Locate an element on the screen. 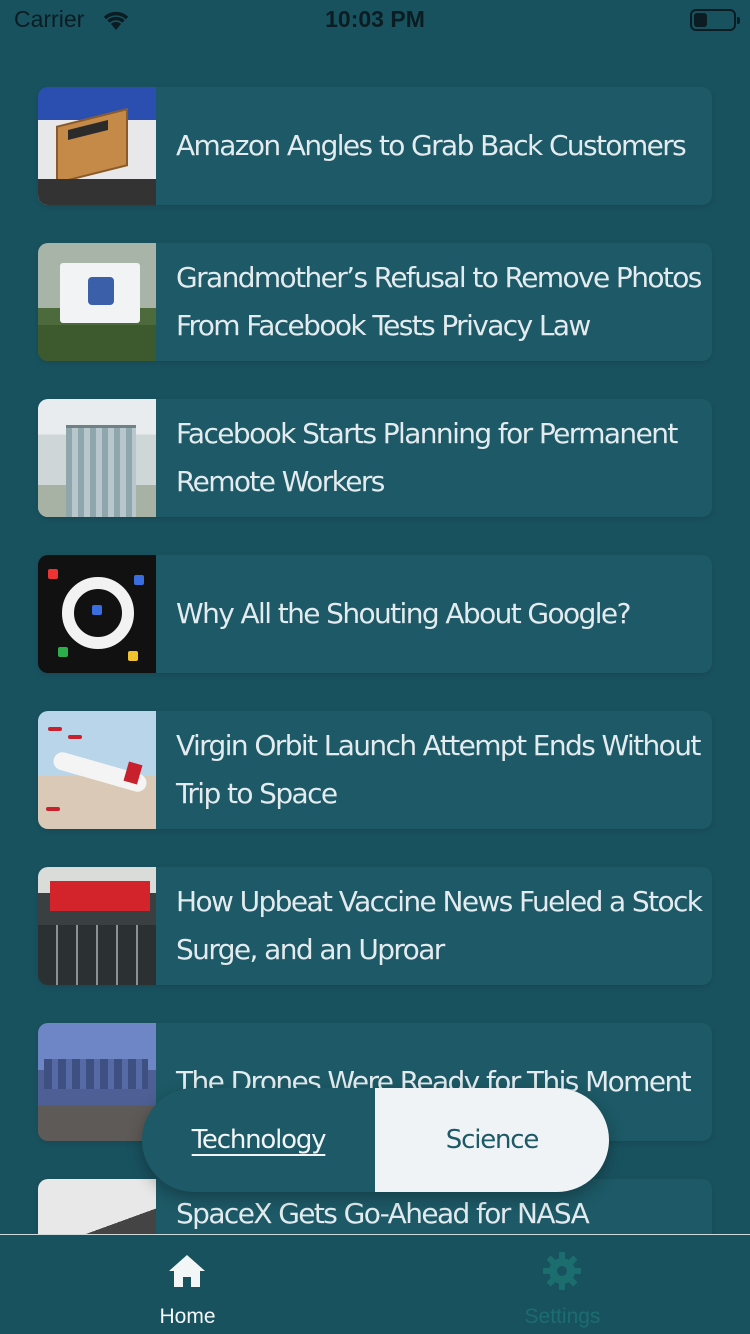  article-title: Why All the Shouting About Google? is located at coordinates (403, 613).